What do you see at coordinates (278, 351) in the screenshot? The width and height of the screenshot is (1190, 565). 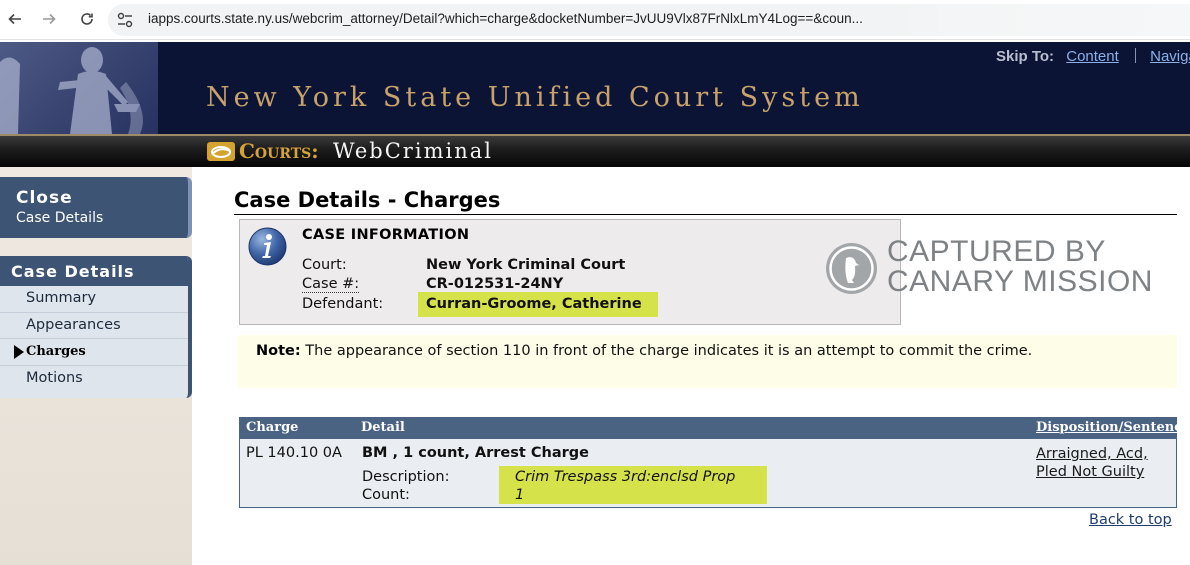 I see `note-label: Note:` at bounding box center [278, 351].